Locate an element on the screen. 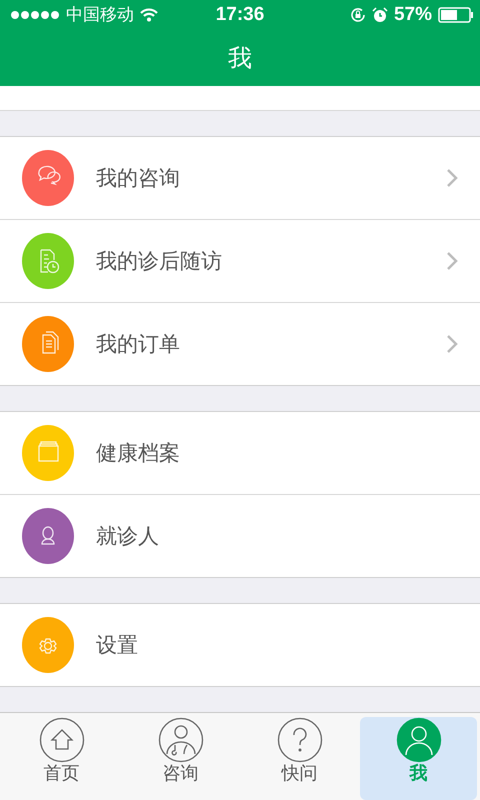 This screenshot has height=800, width=480. battery-icon is located at coordinates (456, 14).